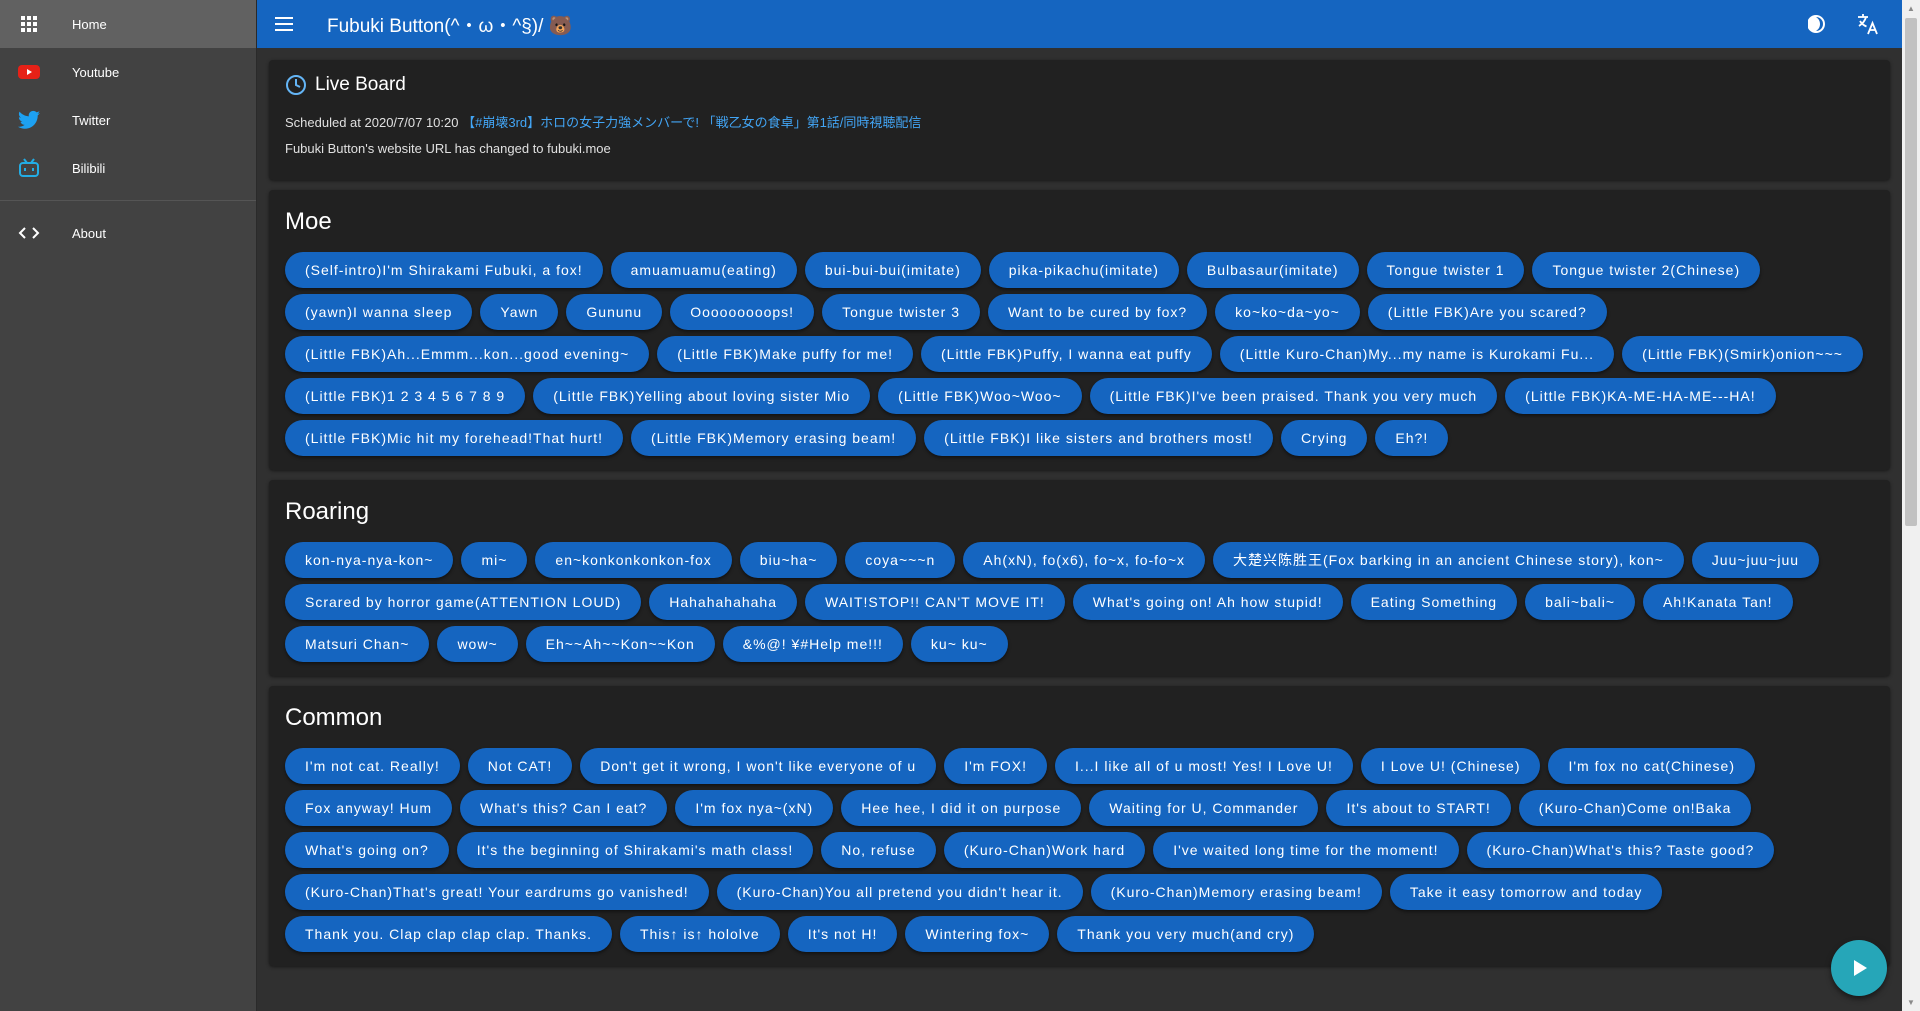  Describe the element at coordinates (1204, 808) in the screenshot. I see `voice-button: Waiting for U, Commander` at that location.